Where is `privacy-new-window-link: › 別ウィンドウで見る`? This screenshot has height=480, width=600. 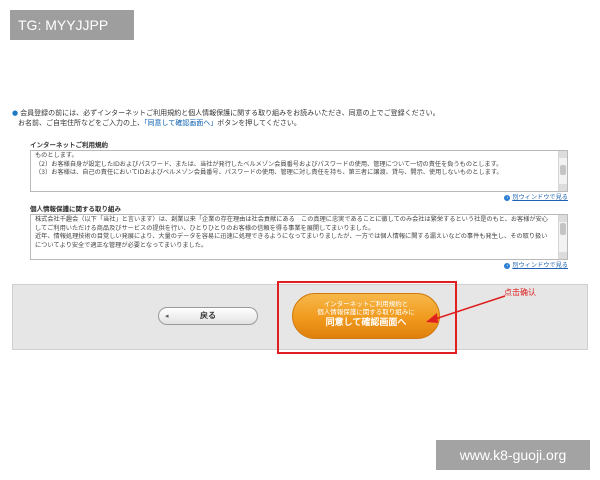 privacy-new-window-link: › 別ウィンドウで見る is located at coordinates (299, 265).